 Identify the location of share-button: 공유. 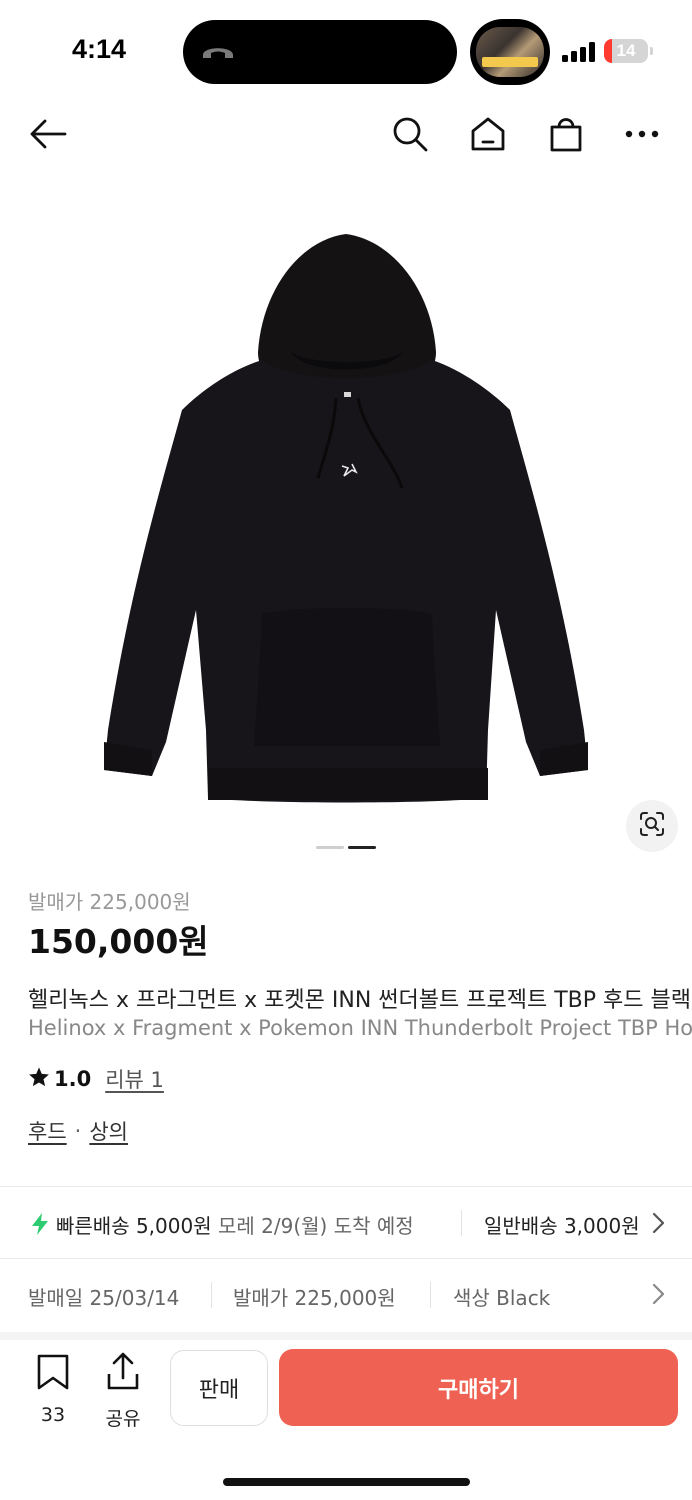
(123, 1391).